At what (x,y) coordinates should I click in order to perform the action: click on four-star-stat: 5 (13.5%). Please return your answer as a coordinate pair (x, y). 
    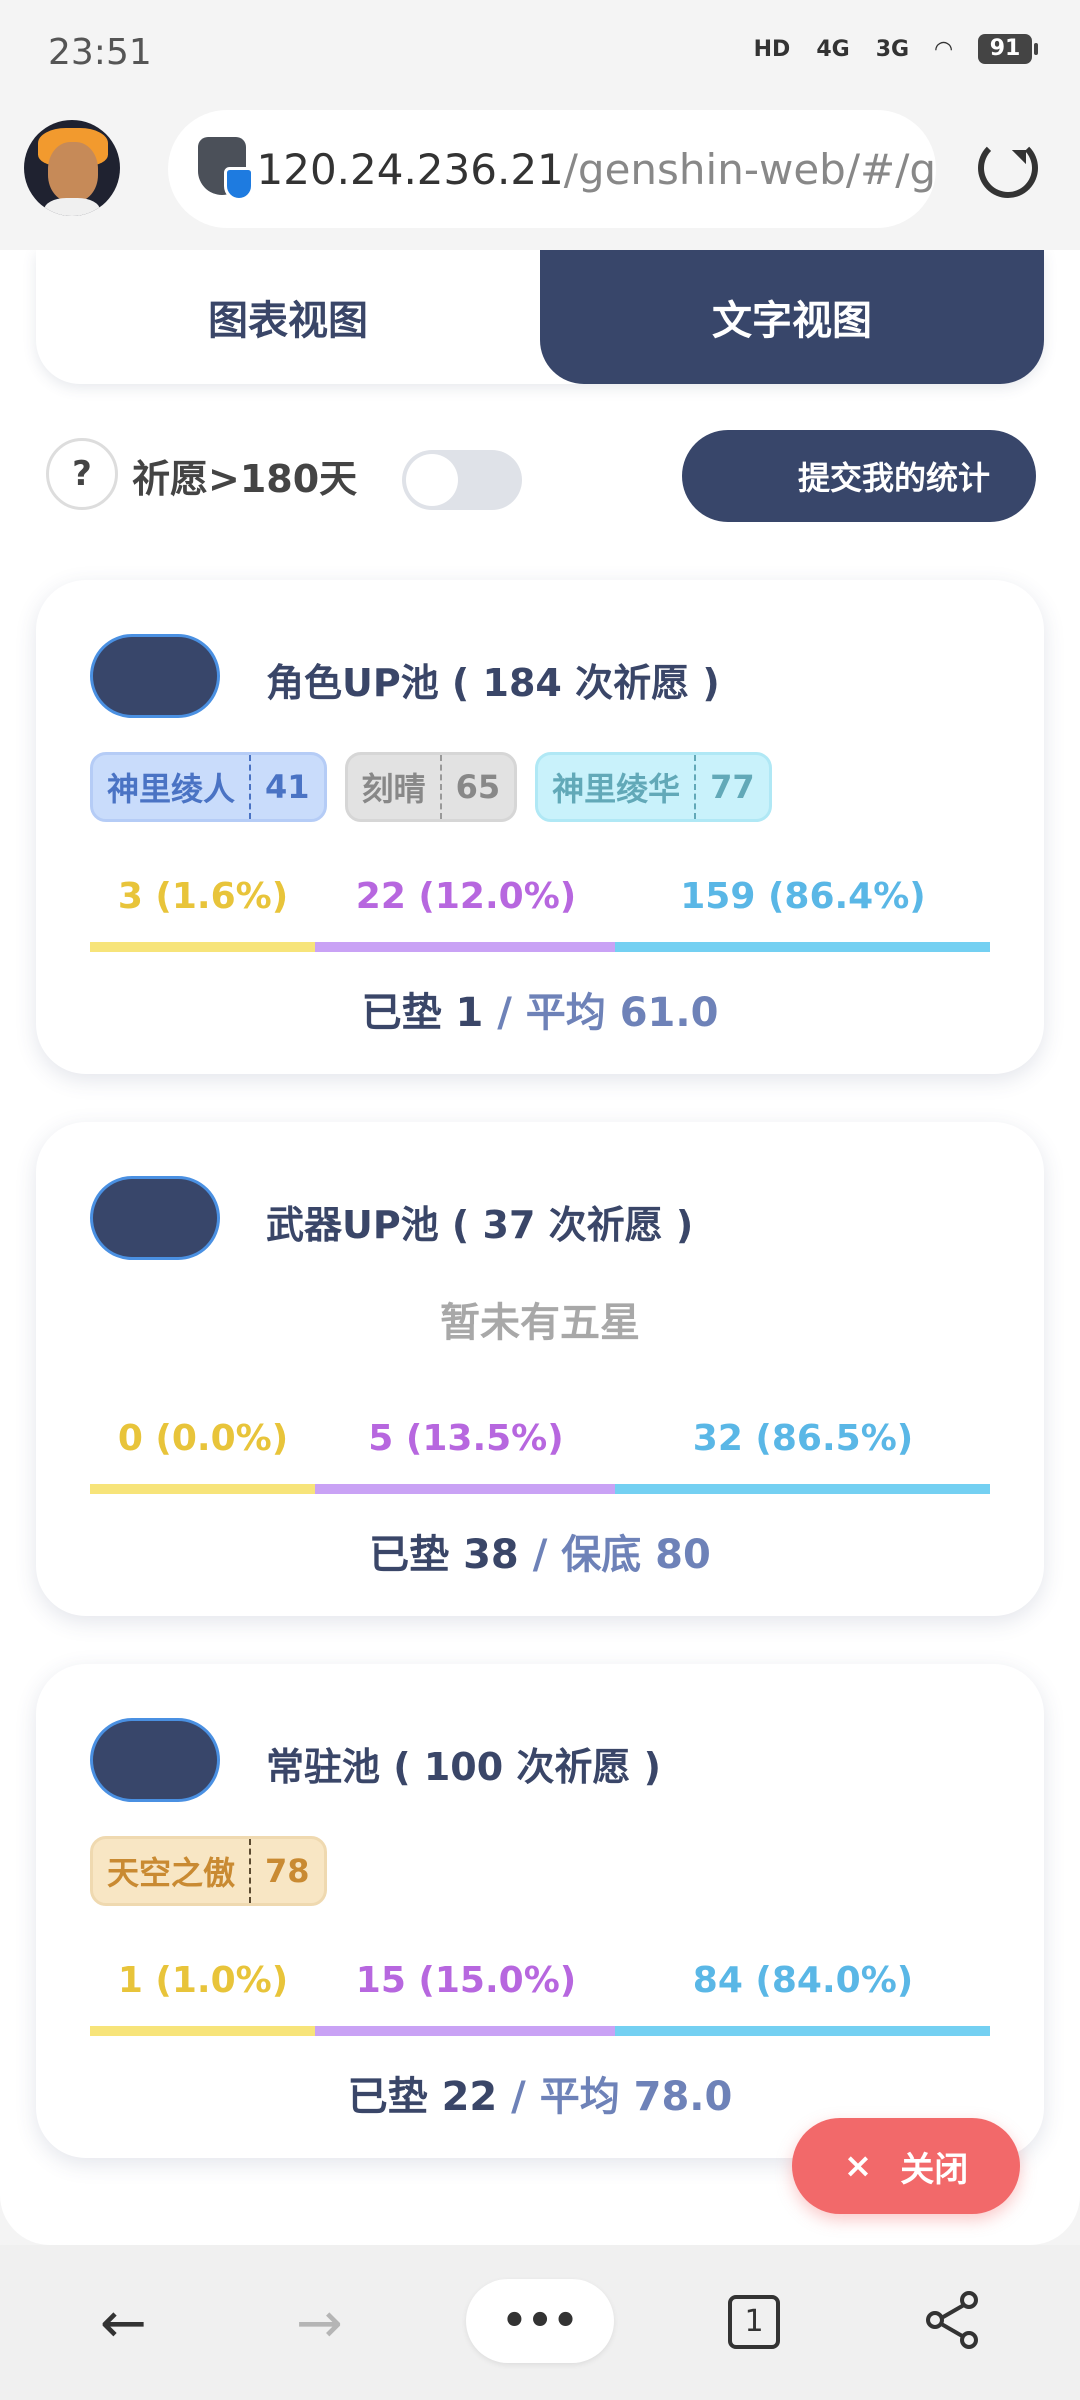
    Looking at the image, I should click on (466, 1438).